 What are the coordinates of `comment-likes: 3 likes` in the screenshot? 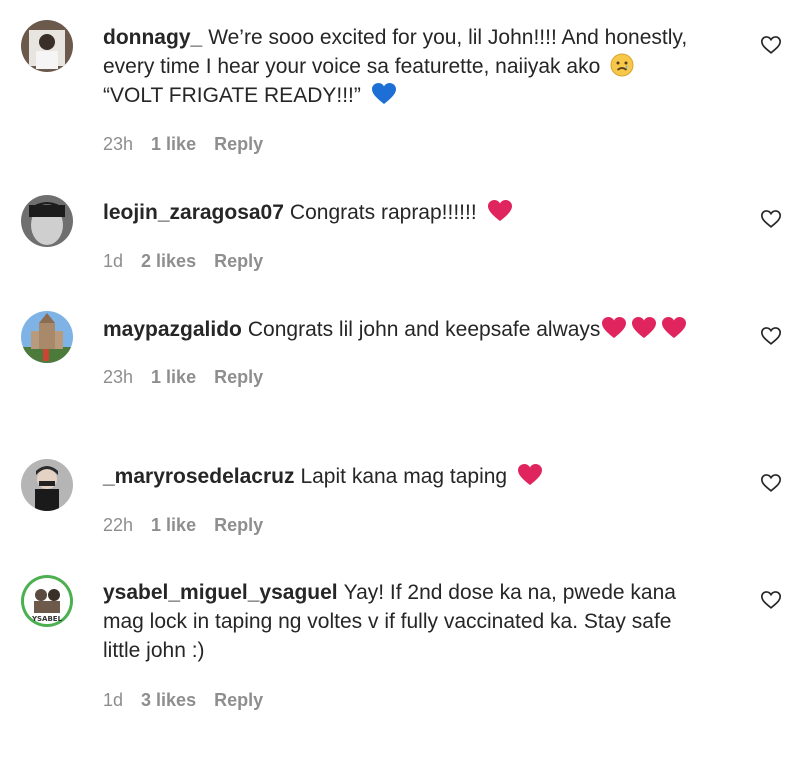 It's located at (168, 700).